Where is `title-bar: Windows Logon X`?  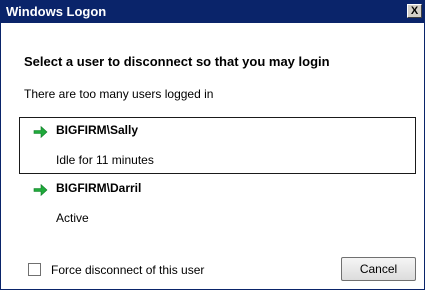
title-bar: Windows Logon X is located at coordinates (212, 12).